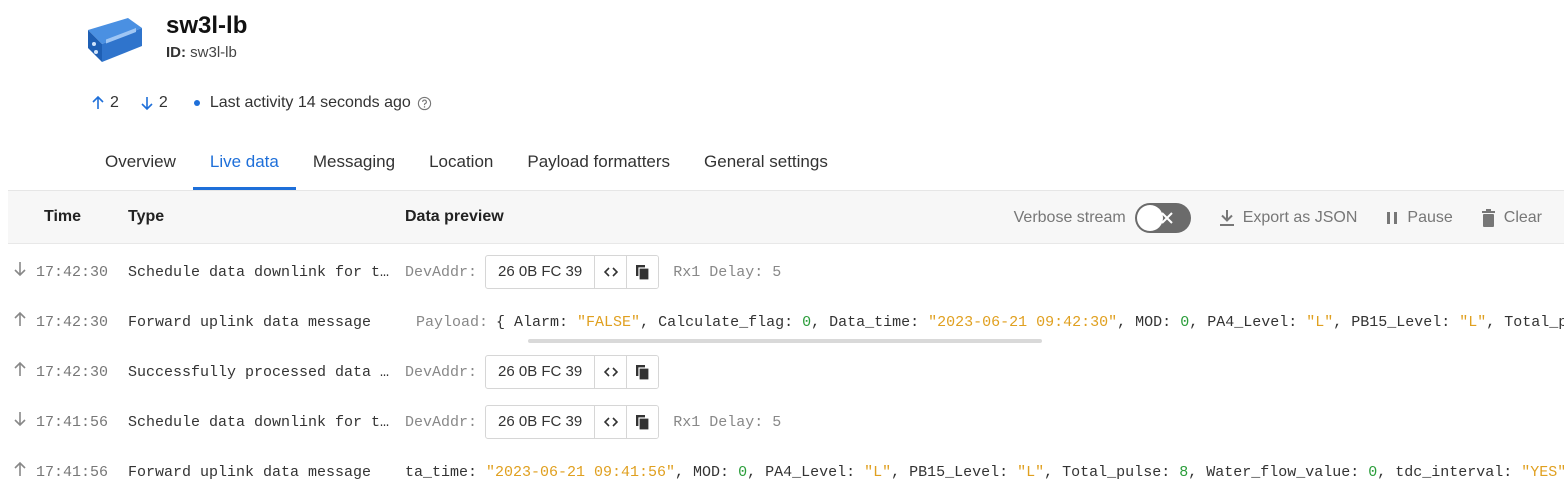  What do you see at coordinates (1488, 218) in the screenshot?
I see `trash-icon` at bounding box center [1488, 218].